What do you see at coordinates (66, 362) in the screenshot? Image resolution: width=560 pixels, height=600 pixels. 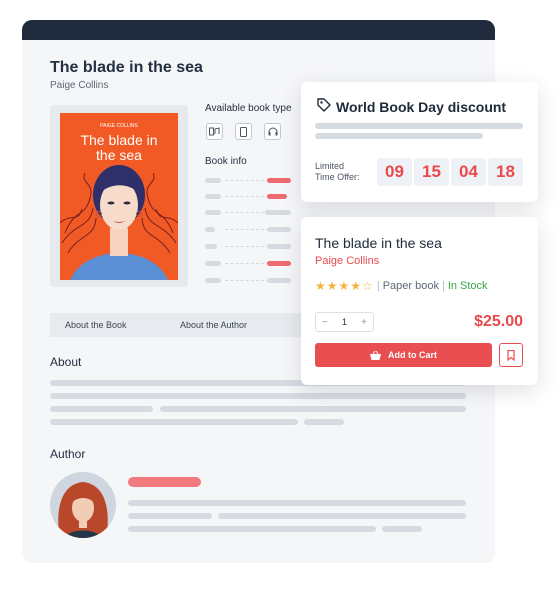 I see `about-heading: About` at bounding box center [66, 362].